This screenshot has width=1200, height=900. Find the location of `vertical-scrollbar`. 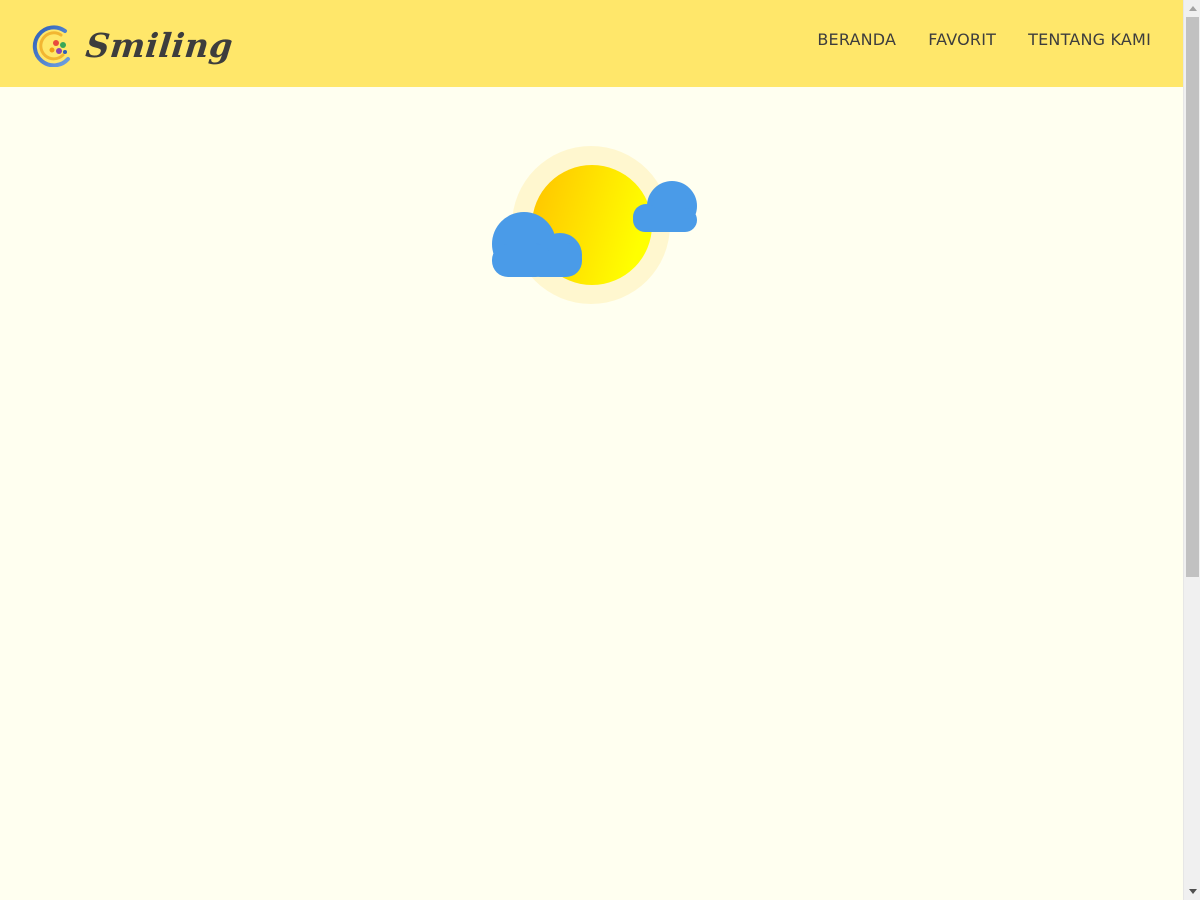

vertical-scrollbar is located at coordinates (1191, 450).